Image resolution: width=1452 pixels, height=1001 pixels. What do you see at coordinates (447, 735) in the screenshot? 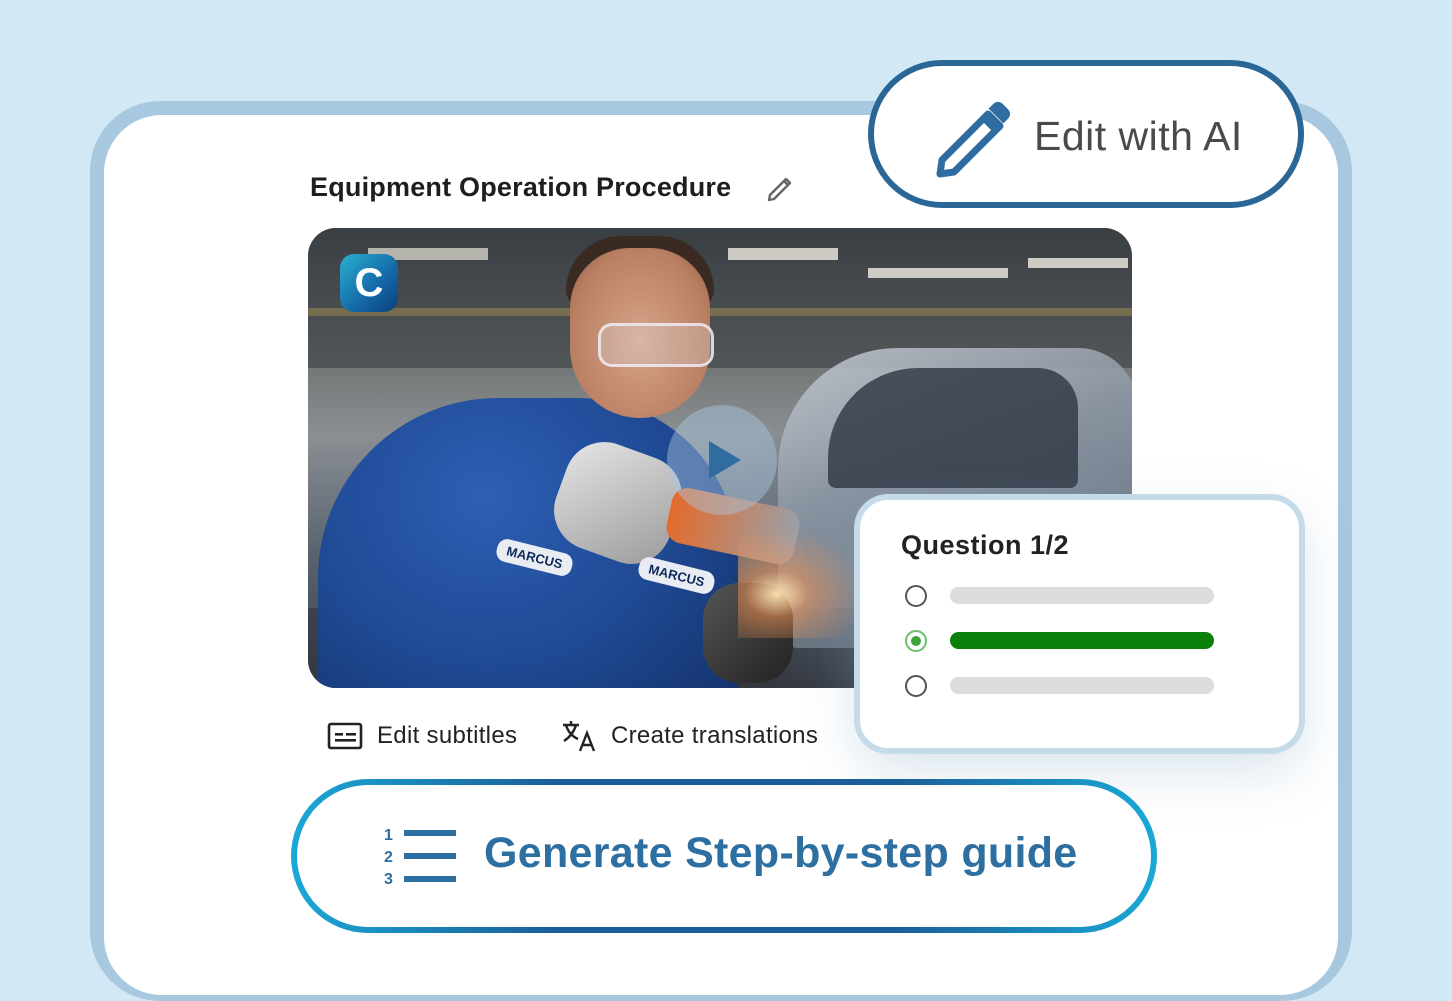
I see `edit-subtitles-label: Edit subtitles` at bounding box center [447, 735].